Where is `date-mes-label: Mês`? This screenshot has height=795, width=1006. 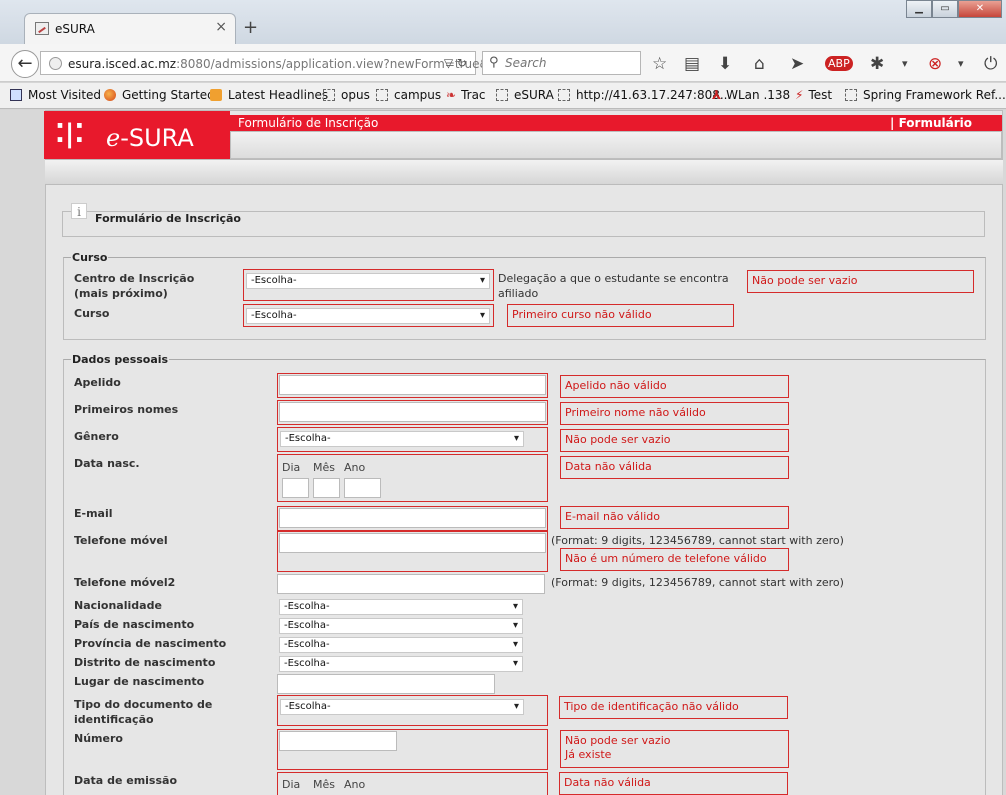
date-mes-label: Mês is located at coordinates (324, 467).